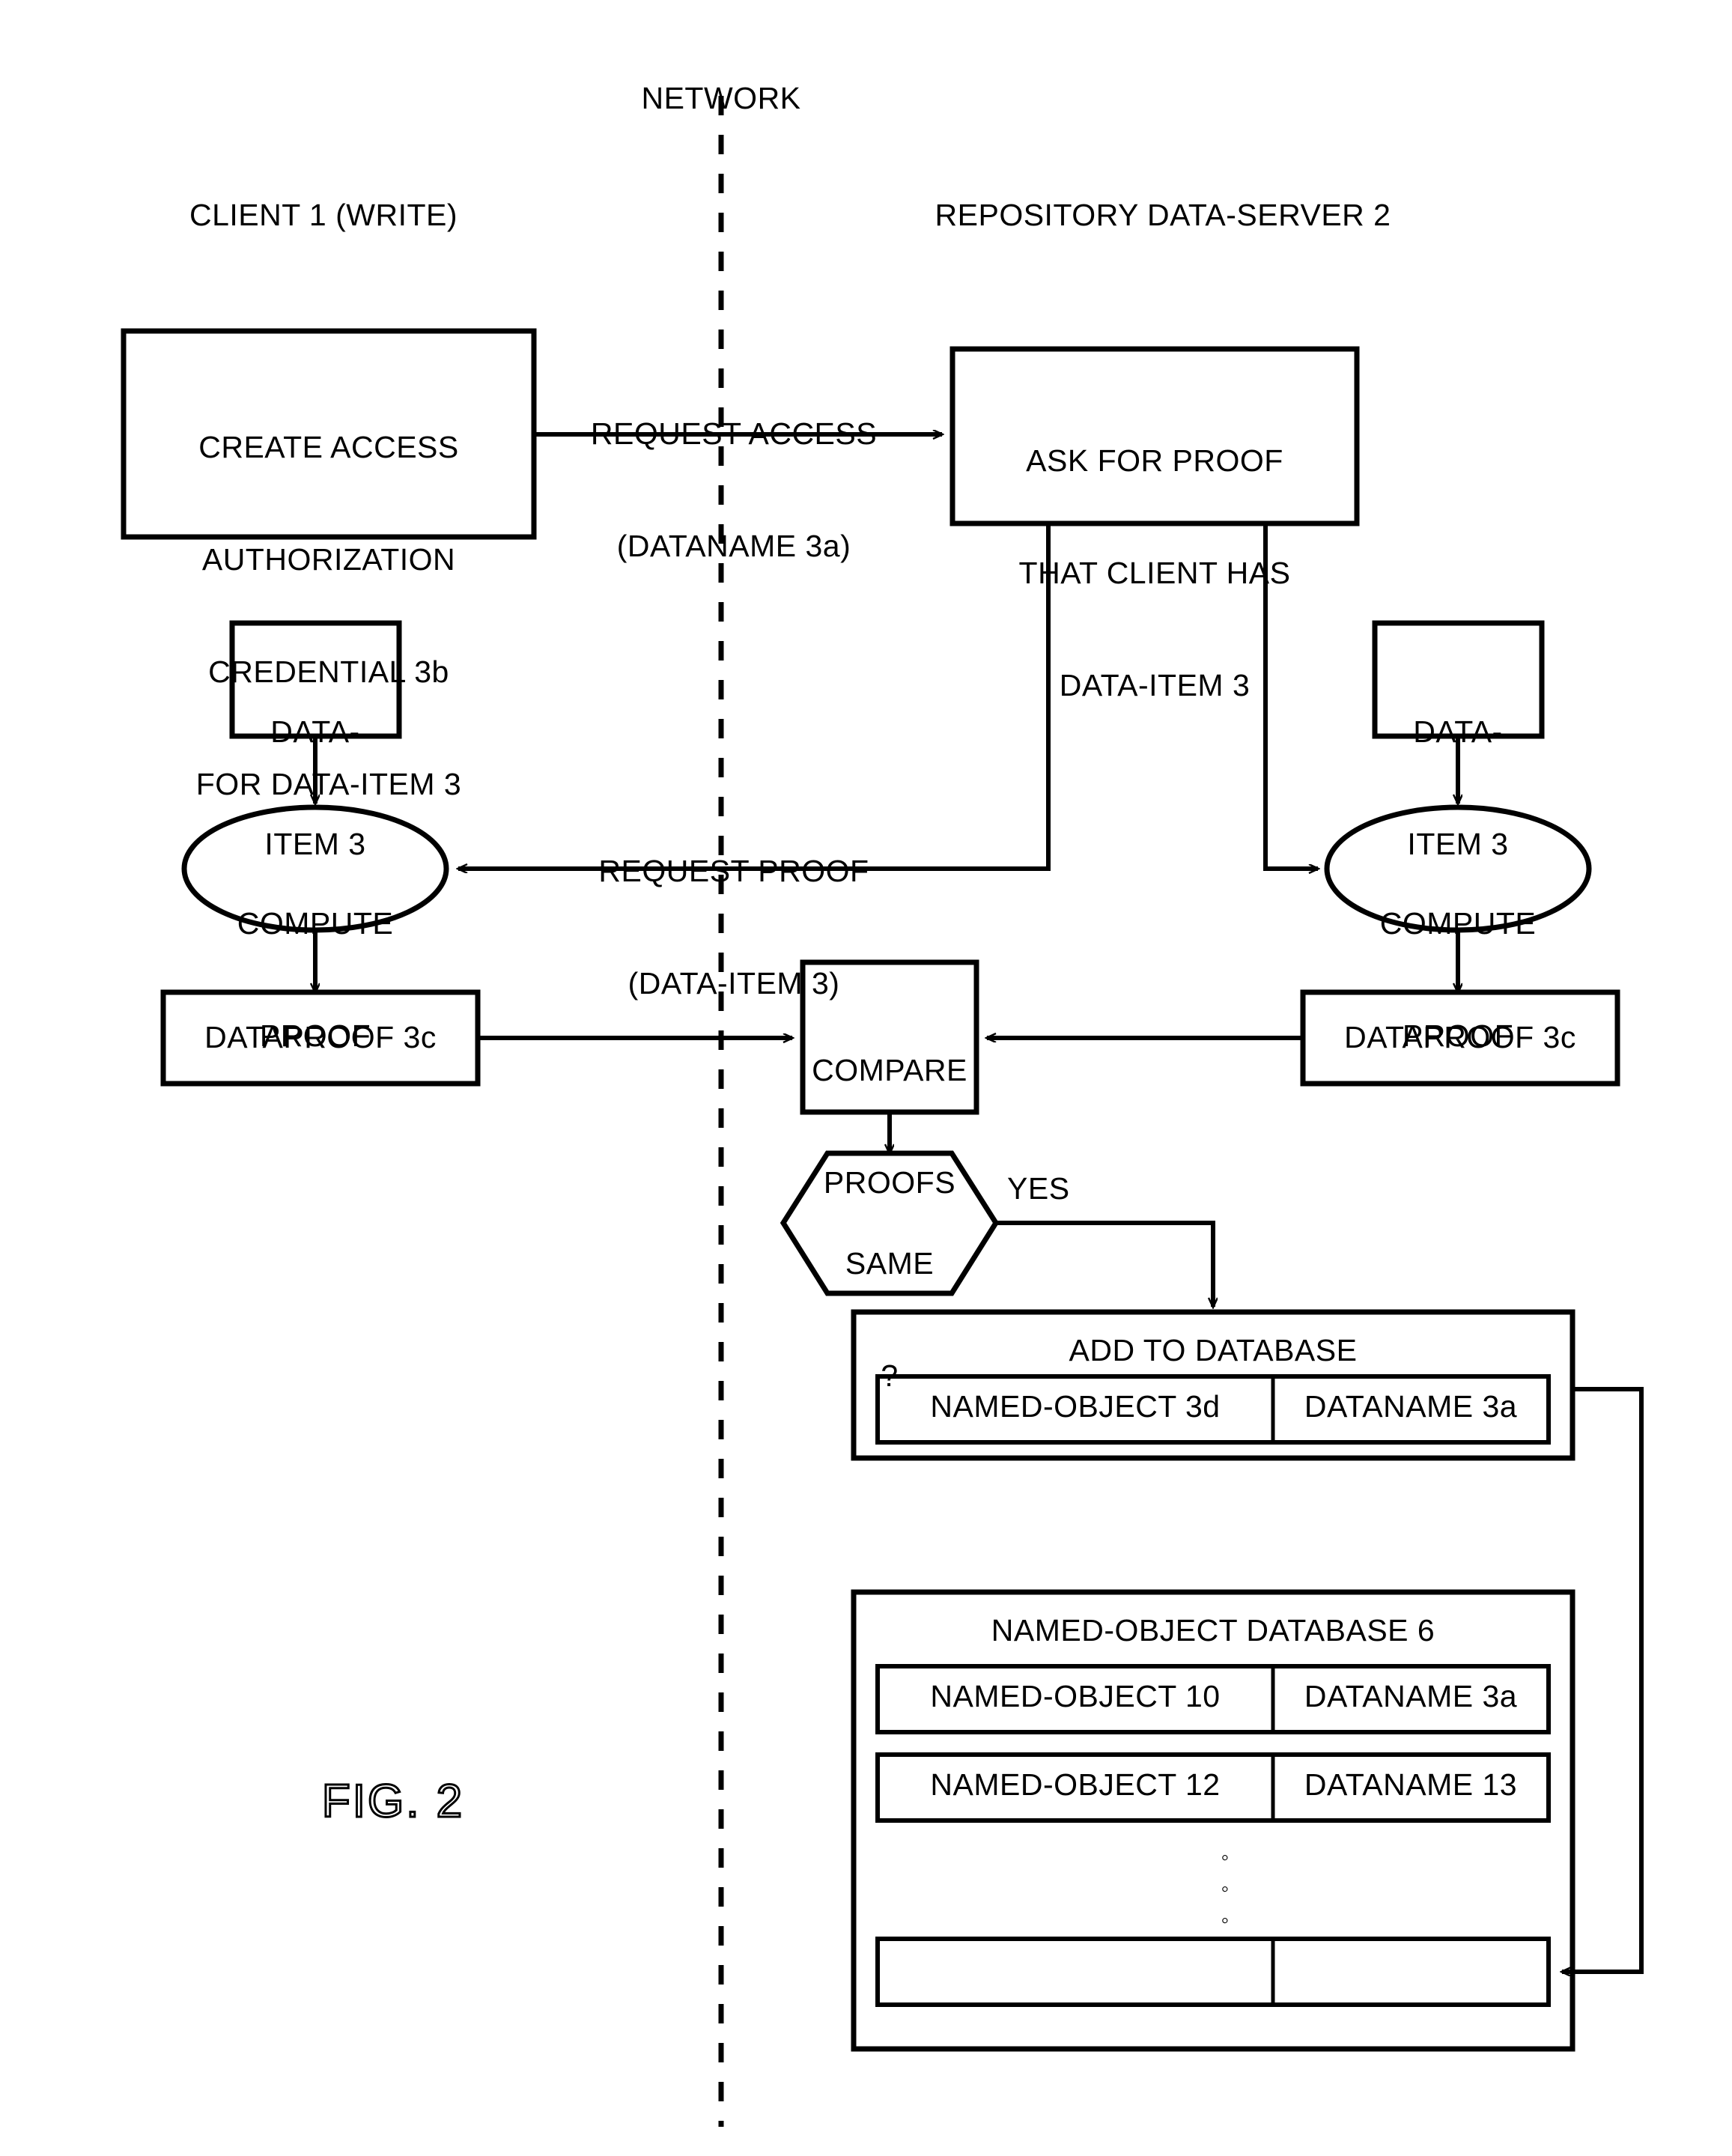 This screenshot has width=1732, height=2156. What do you see at coordinates (1155, 685) in the screenshot?
I see `ask-for-proof-line-3: DATA-ITEM 3` at bounding box center [1155, 685].